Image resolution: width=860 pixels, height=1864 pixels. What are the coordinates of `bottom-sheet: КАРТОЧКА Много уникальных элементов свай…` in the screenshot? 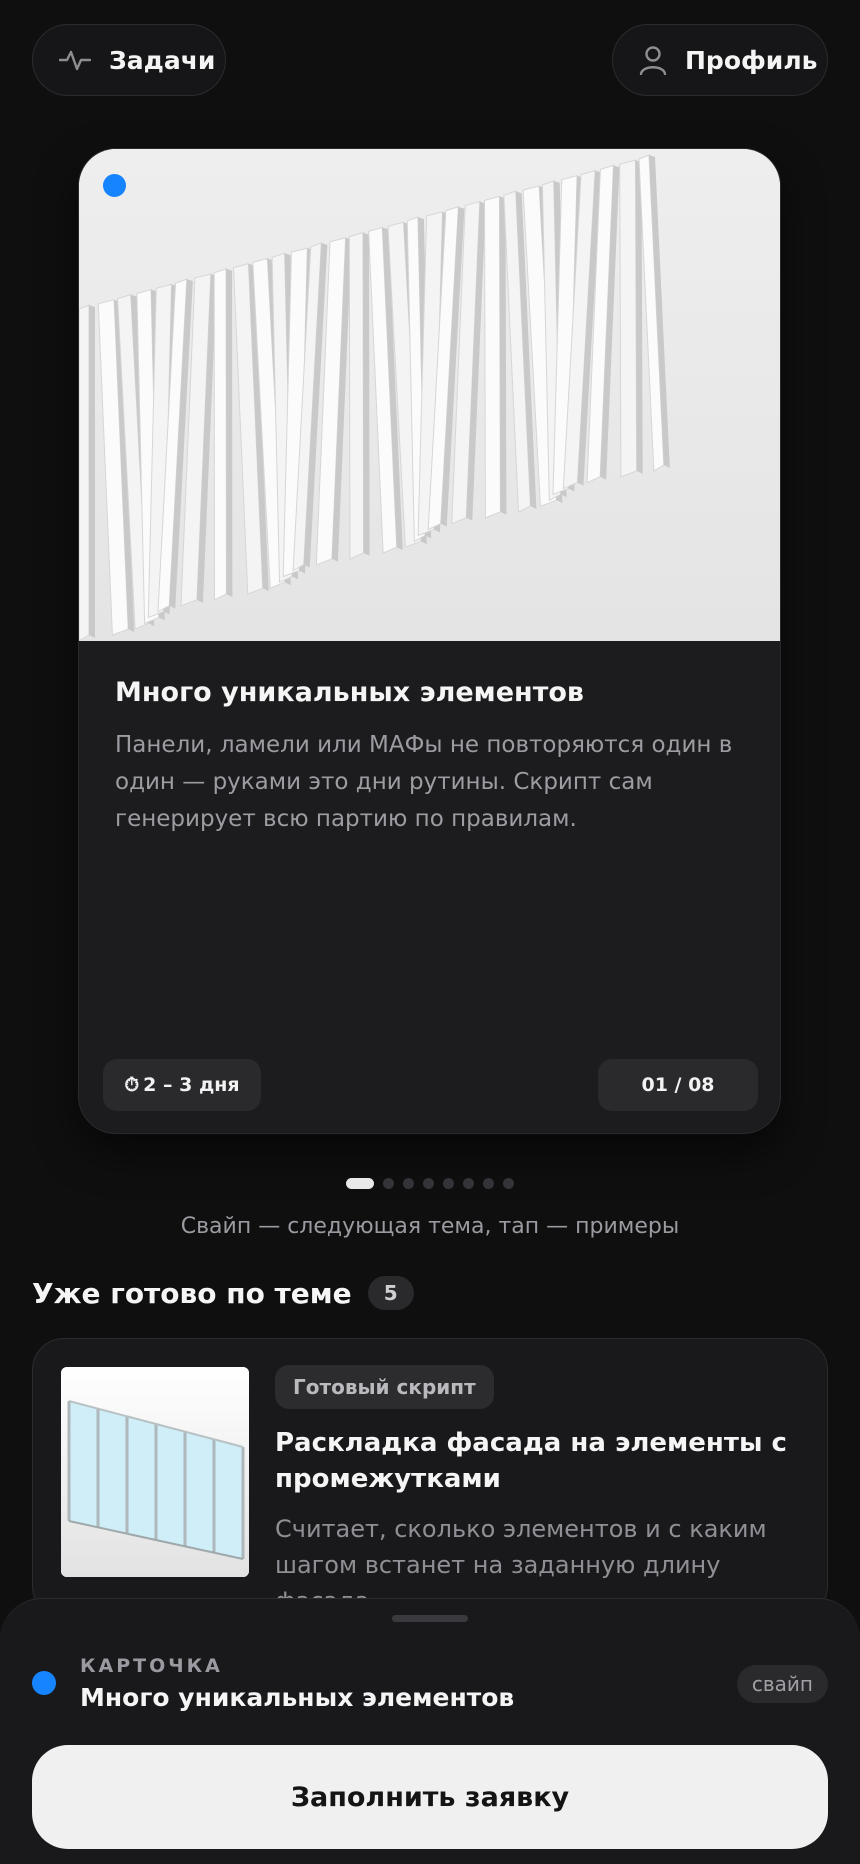 It's located at (430, 1731).